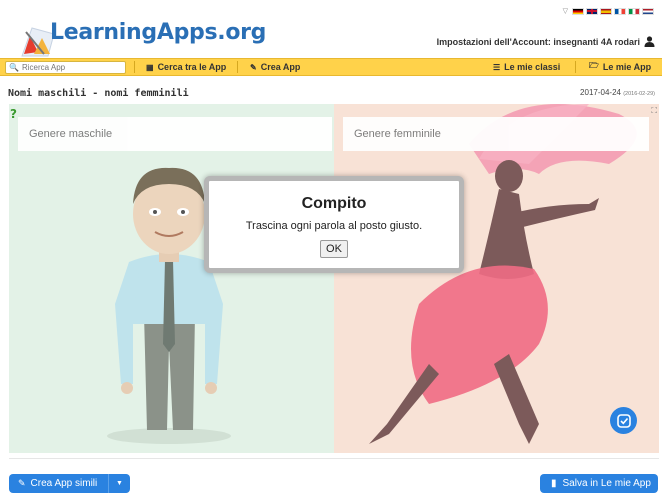 Image resolution: width=662 pixels, height=493 pixels. I want to click on save-to-my-apps-label: Salva in Le mie App, so click(606, 483).